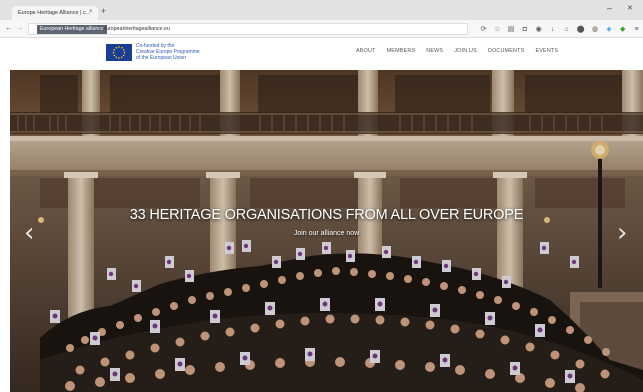 The image size is (643, 392). What do you see at coordinates (609, 8) in the screenshot?
I see `minimize-icon: –` at bounding box center [609, 8].